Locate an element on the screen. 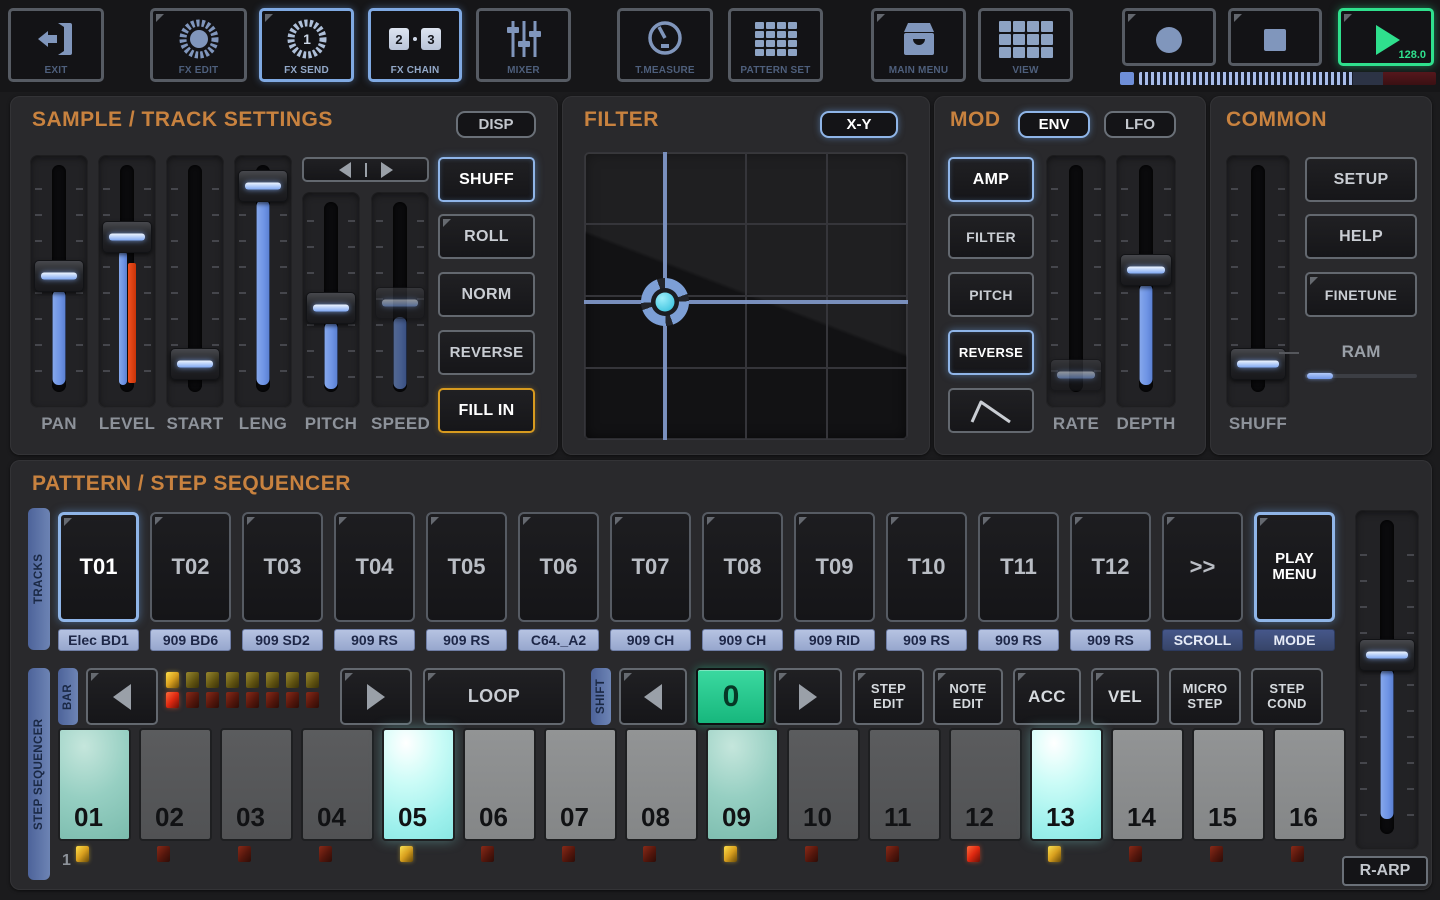  track-badge: 909 RS is located at coordinates (1110, 640).